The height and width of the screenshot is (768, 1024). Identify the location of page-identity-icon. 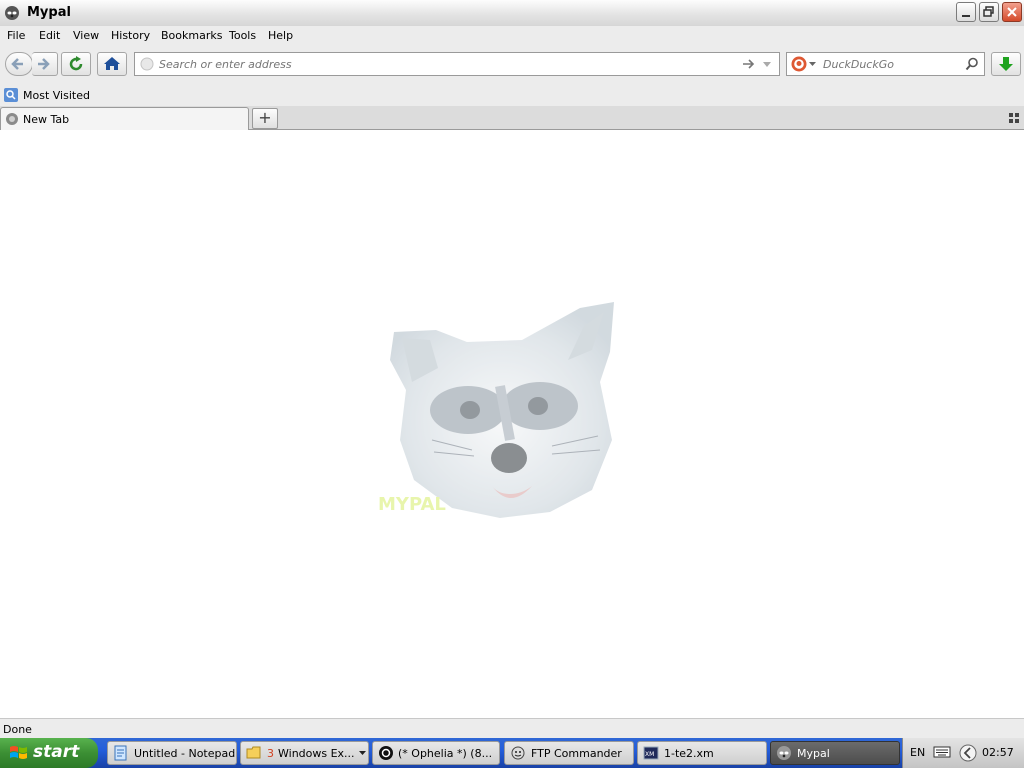
(147, 64).